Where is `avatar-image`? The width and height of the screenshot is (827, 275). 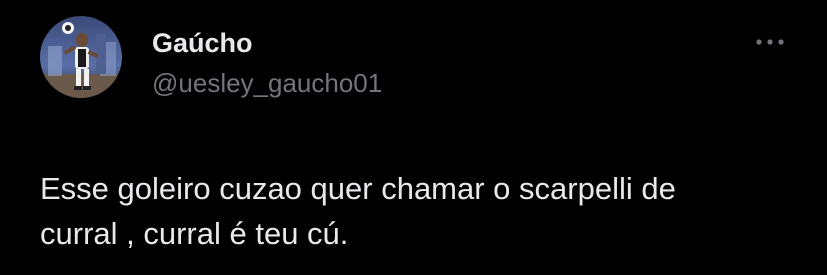
avatar-image is located at coordinates (81, 57).